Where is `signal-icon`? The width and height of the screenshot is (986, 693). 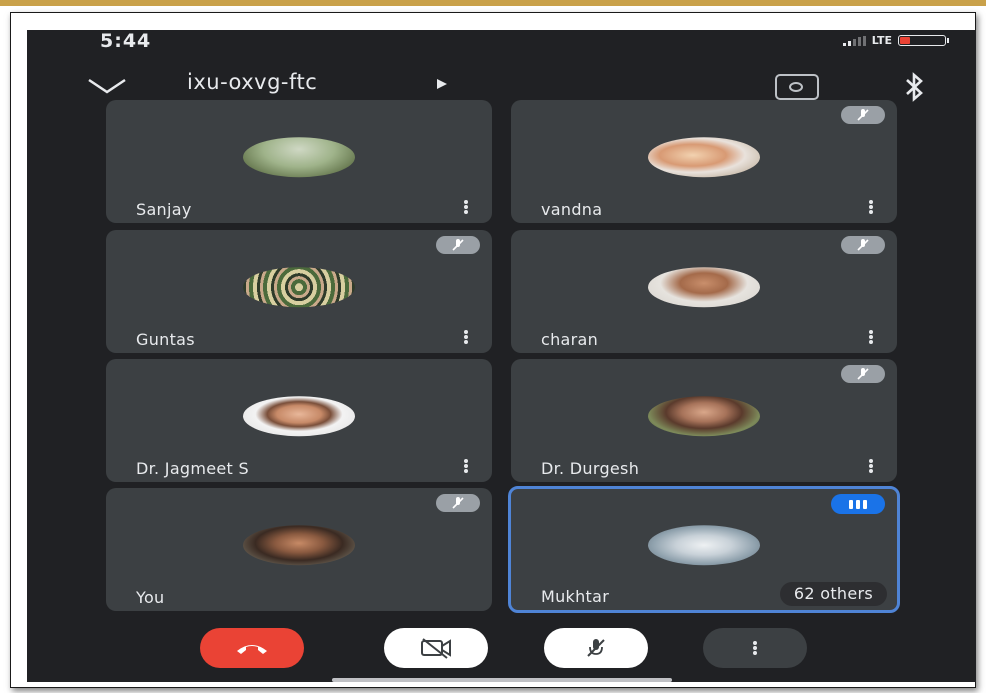
signal-icon is located at coordinates (854, 40).